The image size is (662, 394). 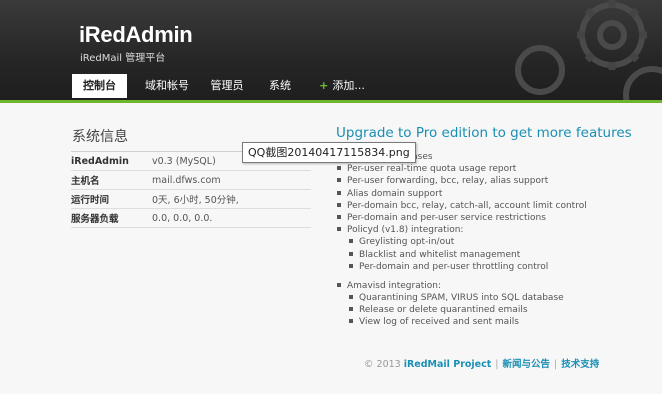 I want to click on info-key: 运行时间, so click(x=111, y=199).